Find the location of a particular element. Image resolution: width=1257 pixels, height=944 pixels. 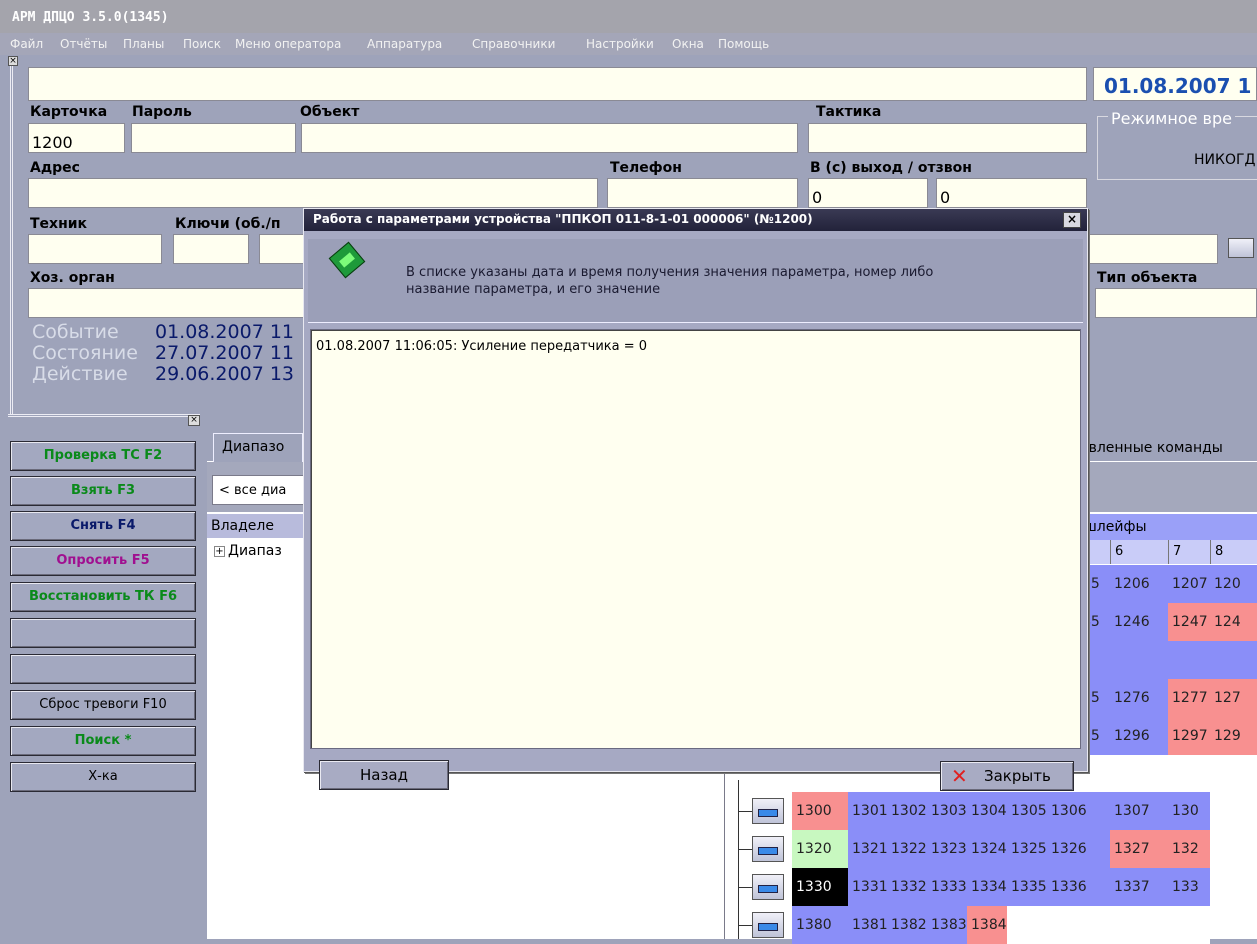

grid-cell: 133 is located at coordinates (1189, 887).